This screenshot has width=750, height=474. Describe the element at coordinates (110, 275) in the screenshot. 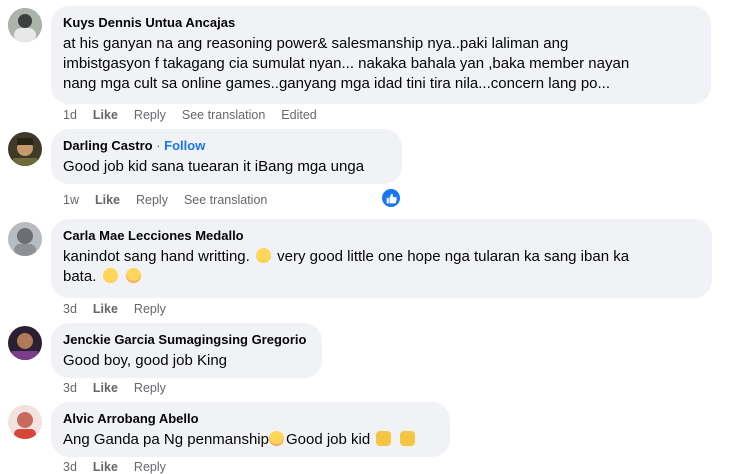

I see `smiling-face-icon` at that location.